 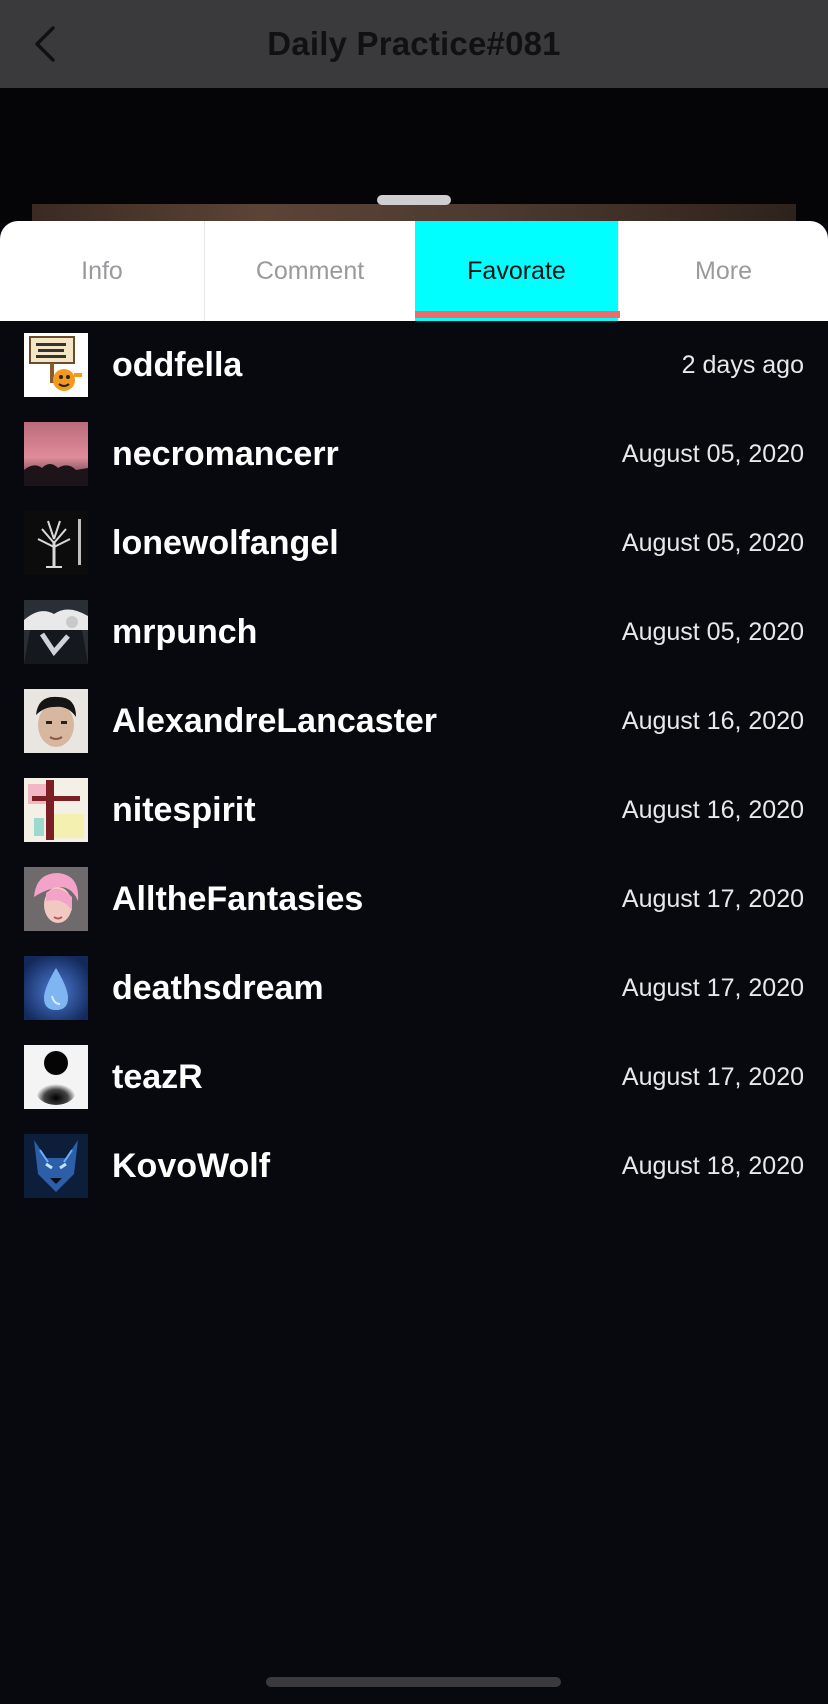 I want to click on favorite-date: 2 days ago, so click(x=742, y=365).